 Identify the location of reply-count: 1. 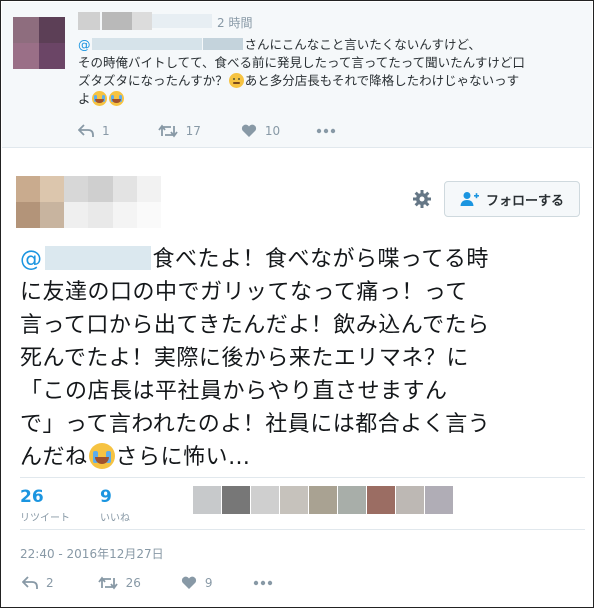
(106, 131).